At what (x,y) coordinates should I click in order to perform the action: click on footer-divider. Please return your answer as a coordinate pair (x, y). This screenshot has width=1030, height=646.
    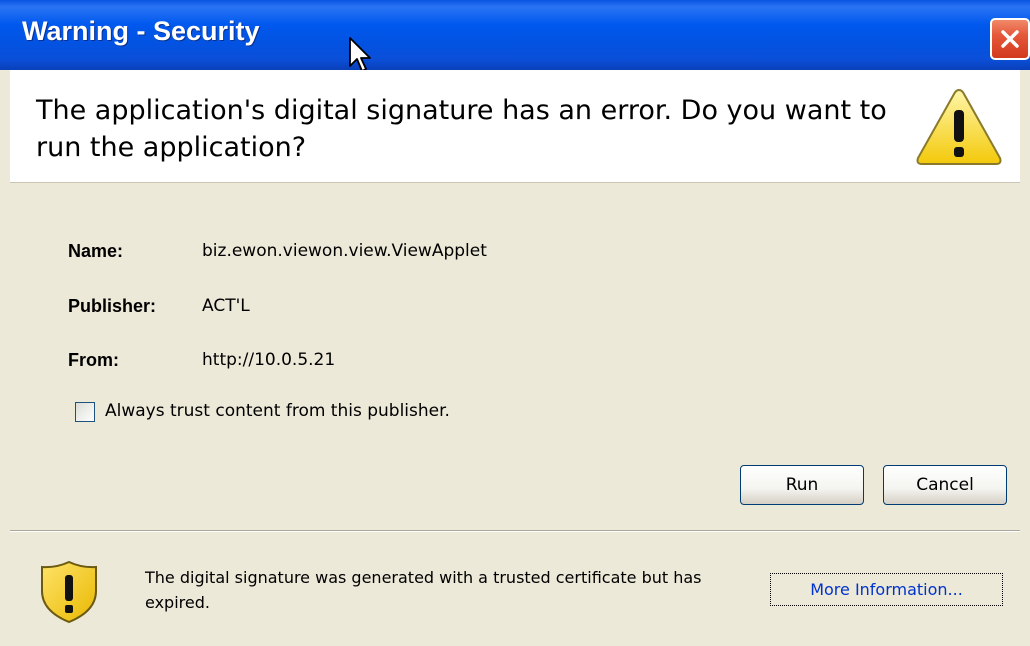
    Looking at the image, I should click on (515, 531).